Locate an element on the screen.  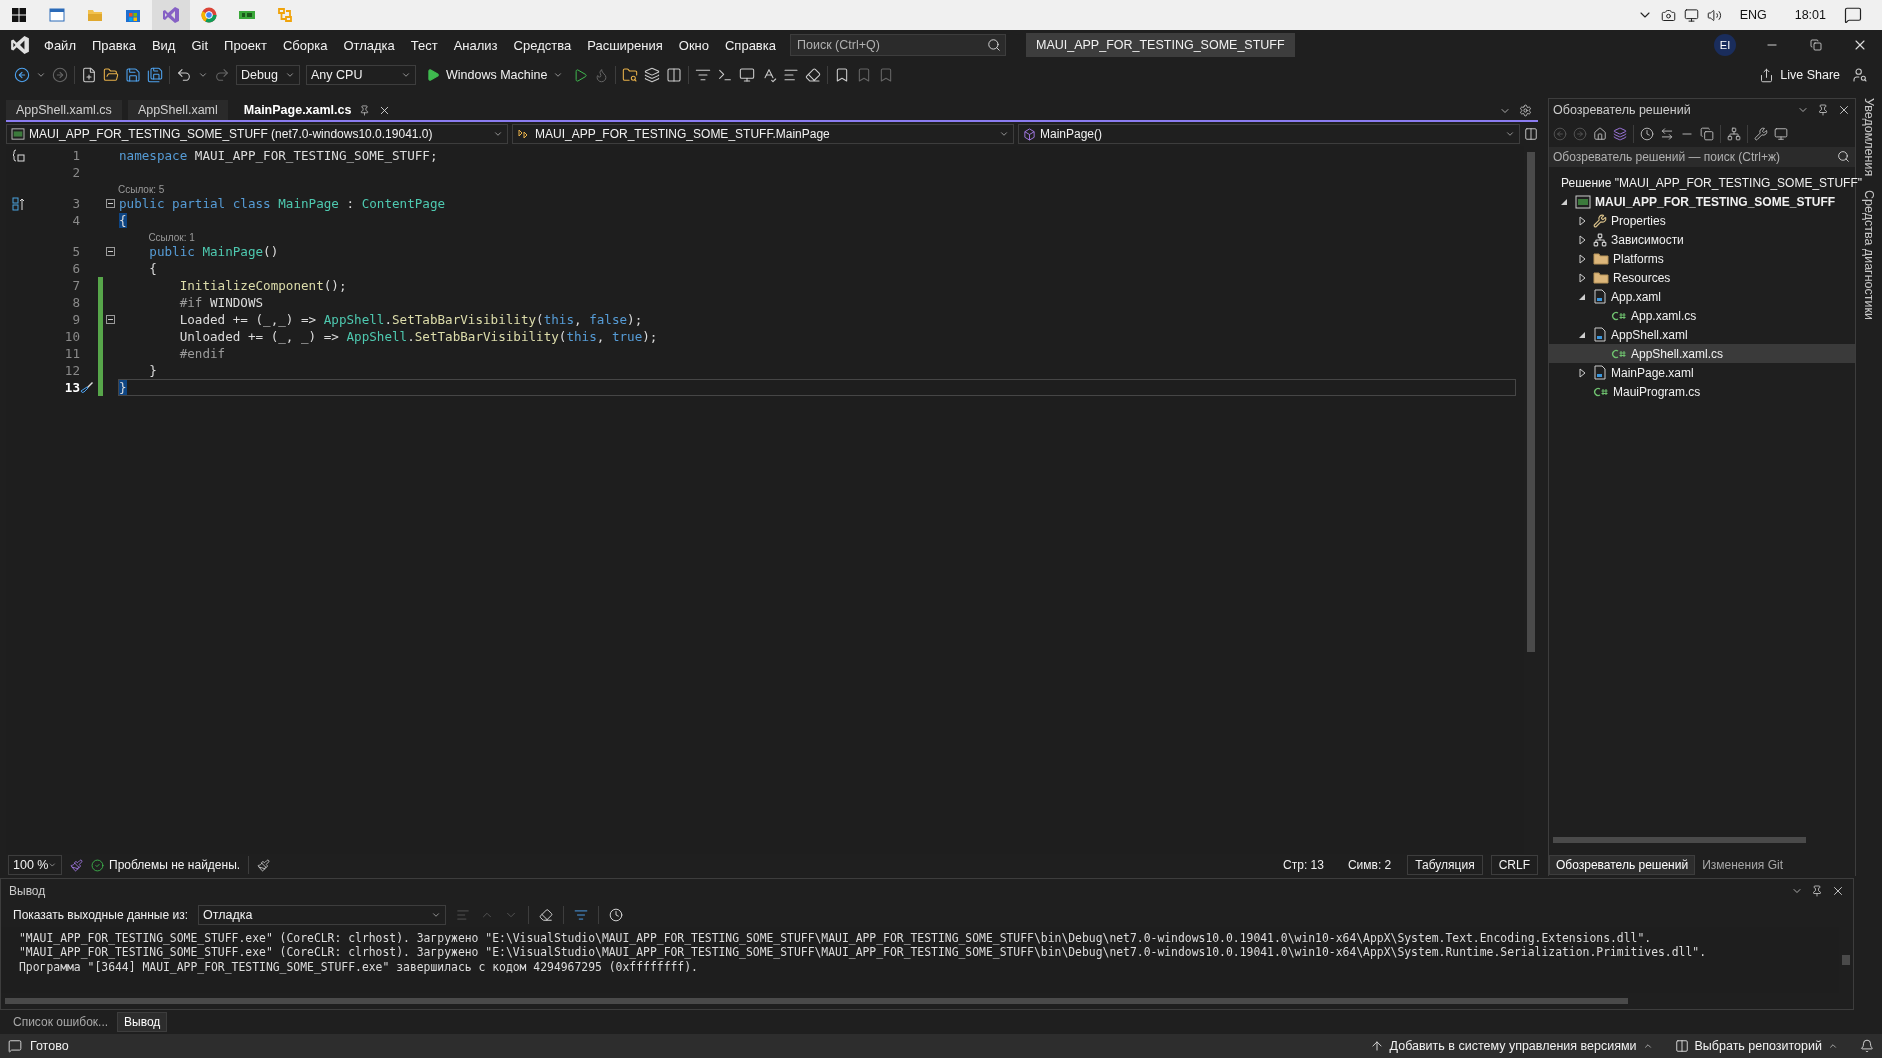
live-share-button: Live Share is located at coordinates (1799, 75).